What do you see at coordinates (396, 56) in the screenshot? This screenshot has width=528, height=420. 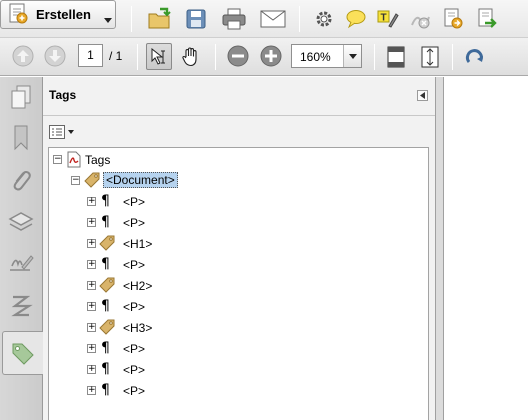 I see `fit-page-icon` at bounding box center [396, 56].